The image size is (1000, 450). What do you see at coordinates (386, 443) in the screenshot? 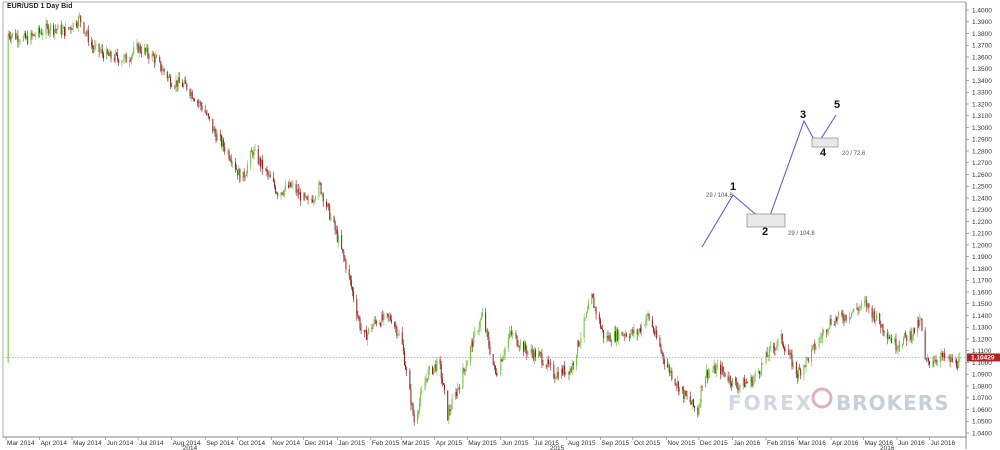
I see `x-tick-label: Feb 2015` at bounding box center [386, 443].